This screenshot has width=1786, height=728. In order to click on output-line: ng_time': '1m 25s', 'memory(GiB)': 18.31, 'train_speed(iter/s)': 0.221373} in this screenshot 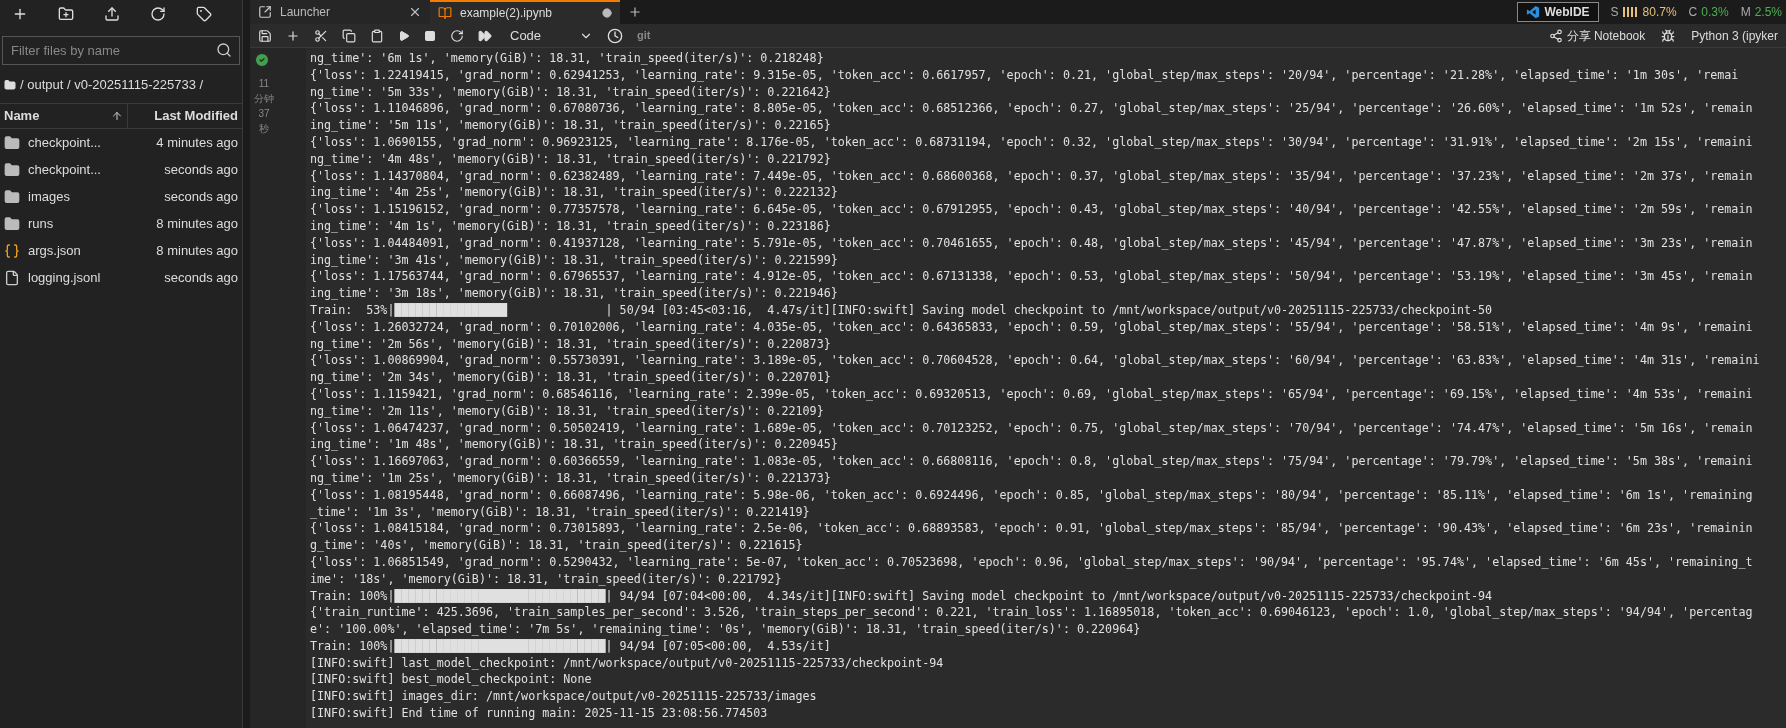, I will do `click(570, 478)`.